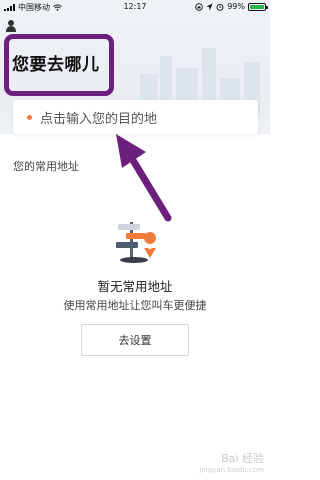 The image size is (320, 480). I want to click on battery-percent: 99%, so click(236, 6).